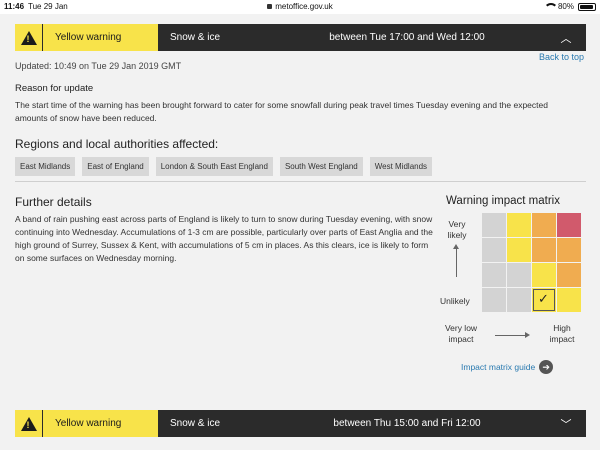 Image resolution: width=600 pixels, height=450 pixels. What do you see at coordinates (457, 229) in the screenshot?
I see `very-likely-label: Very likely` at bounding box center [457, 229].